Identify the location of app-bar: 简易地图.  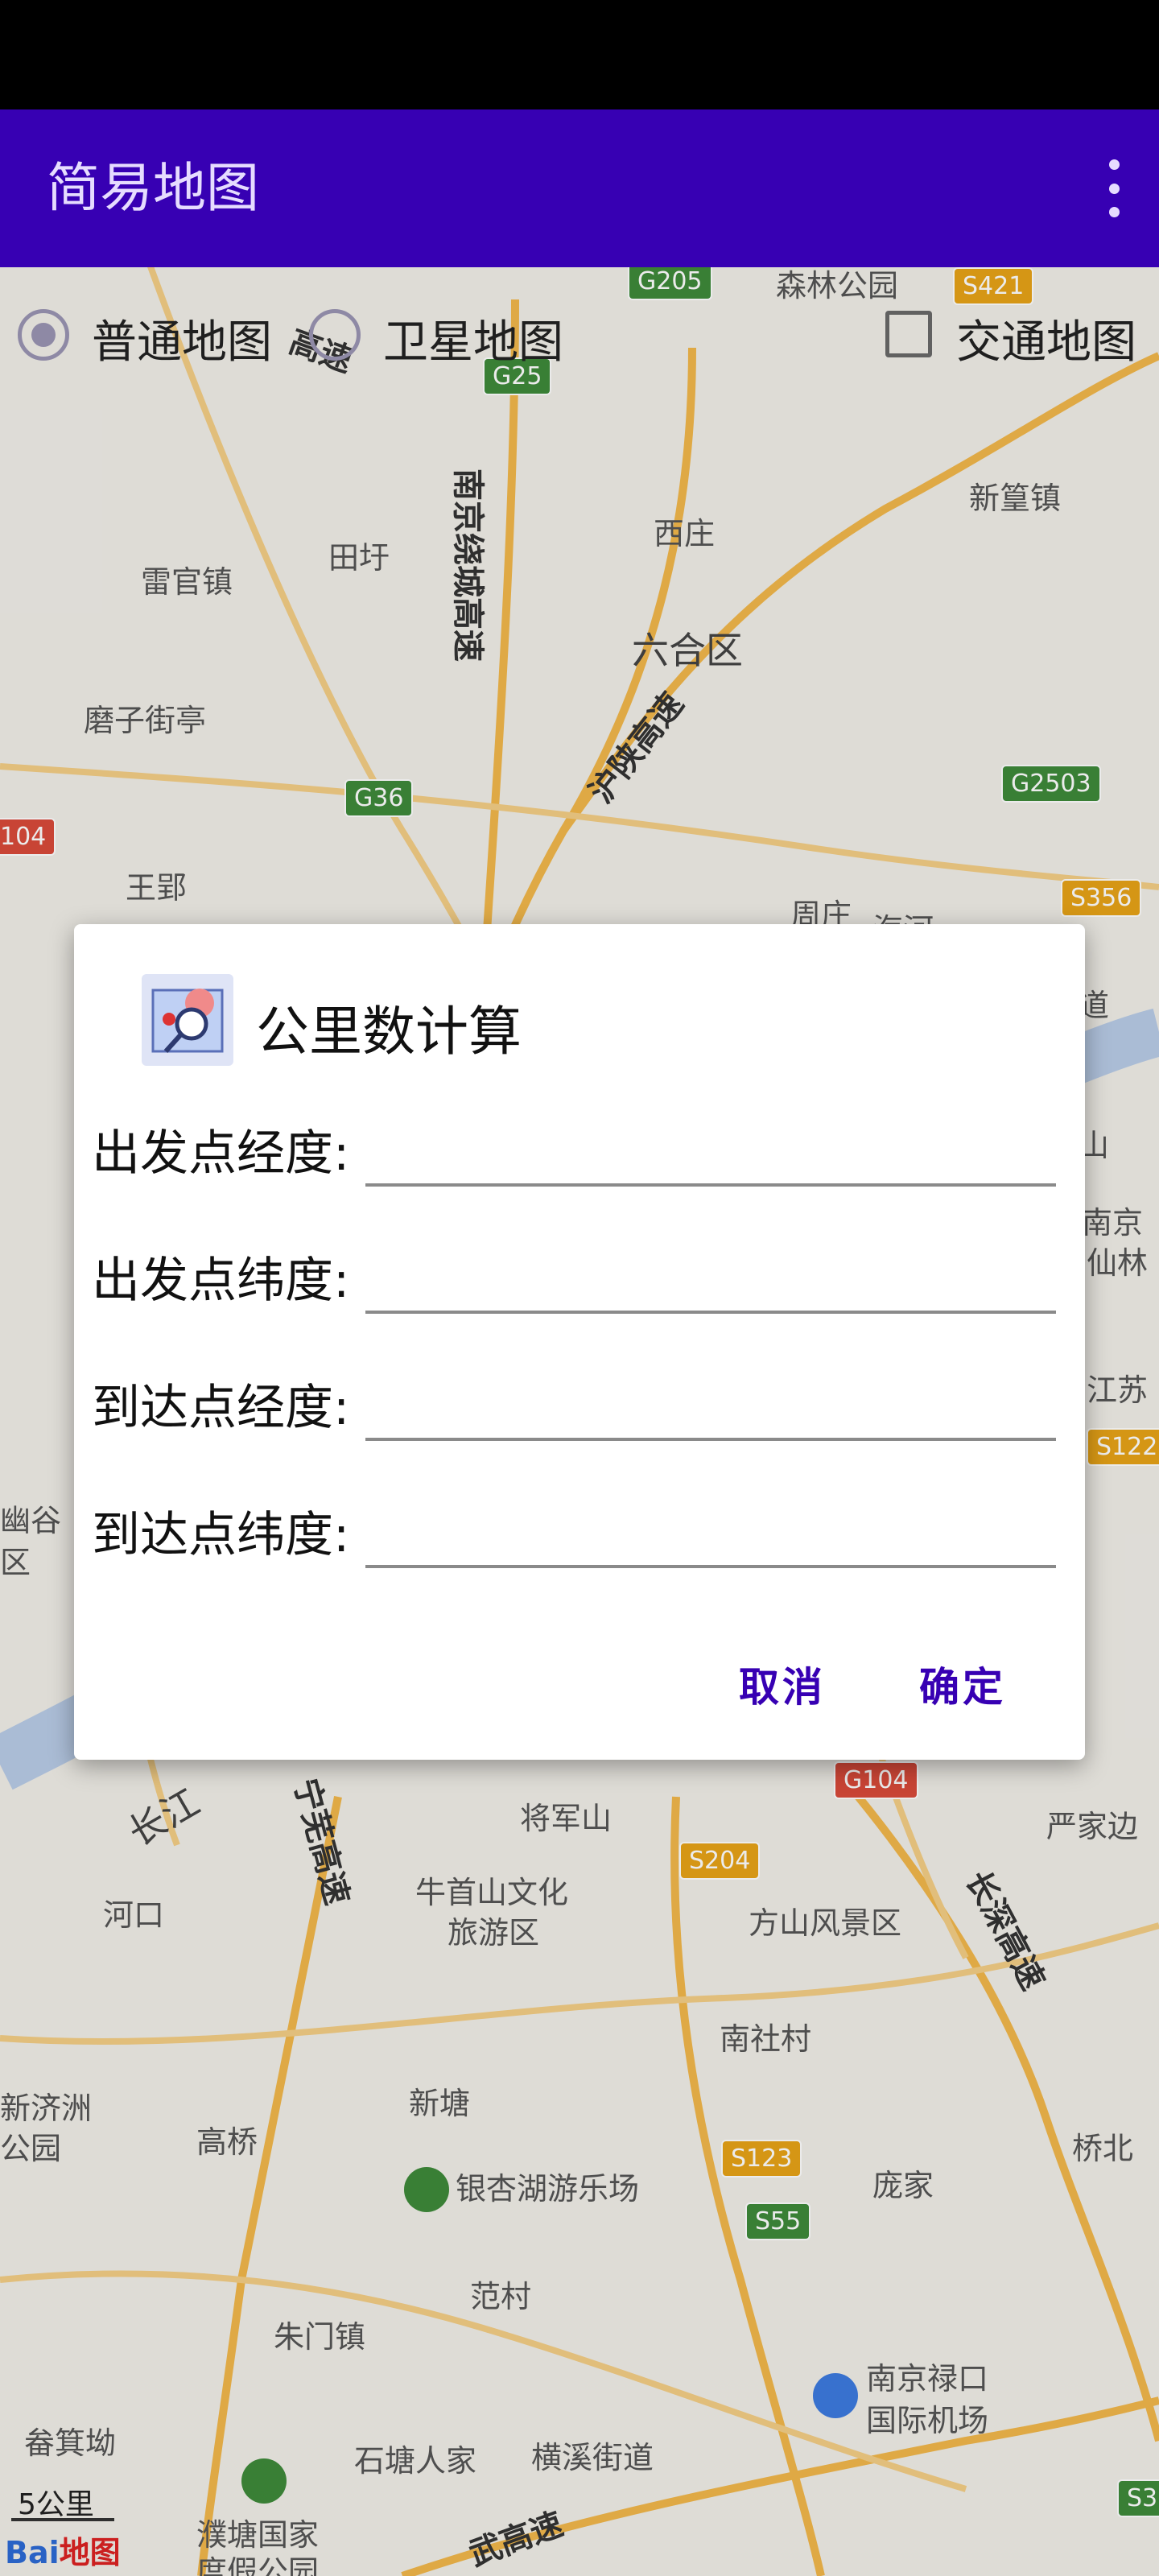
(579, 188).